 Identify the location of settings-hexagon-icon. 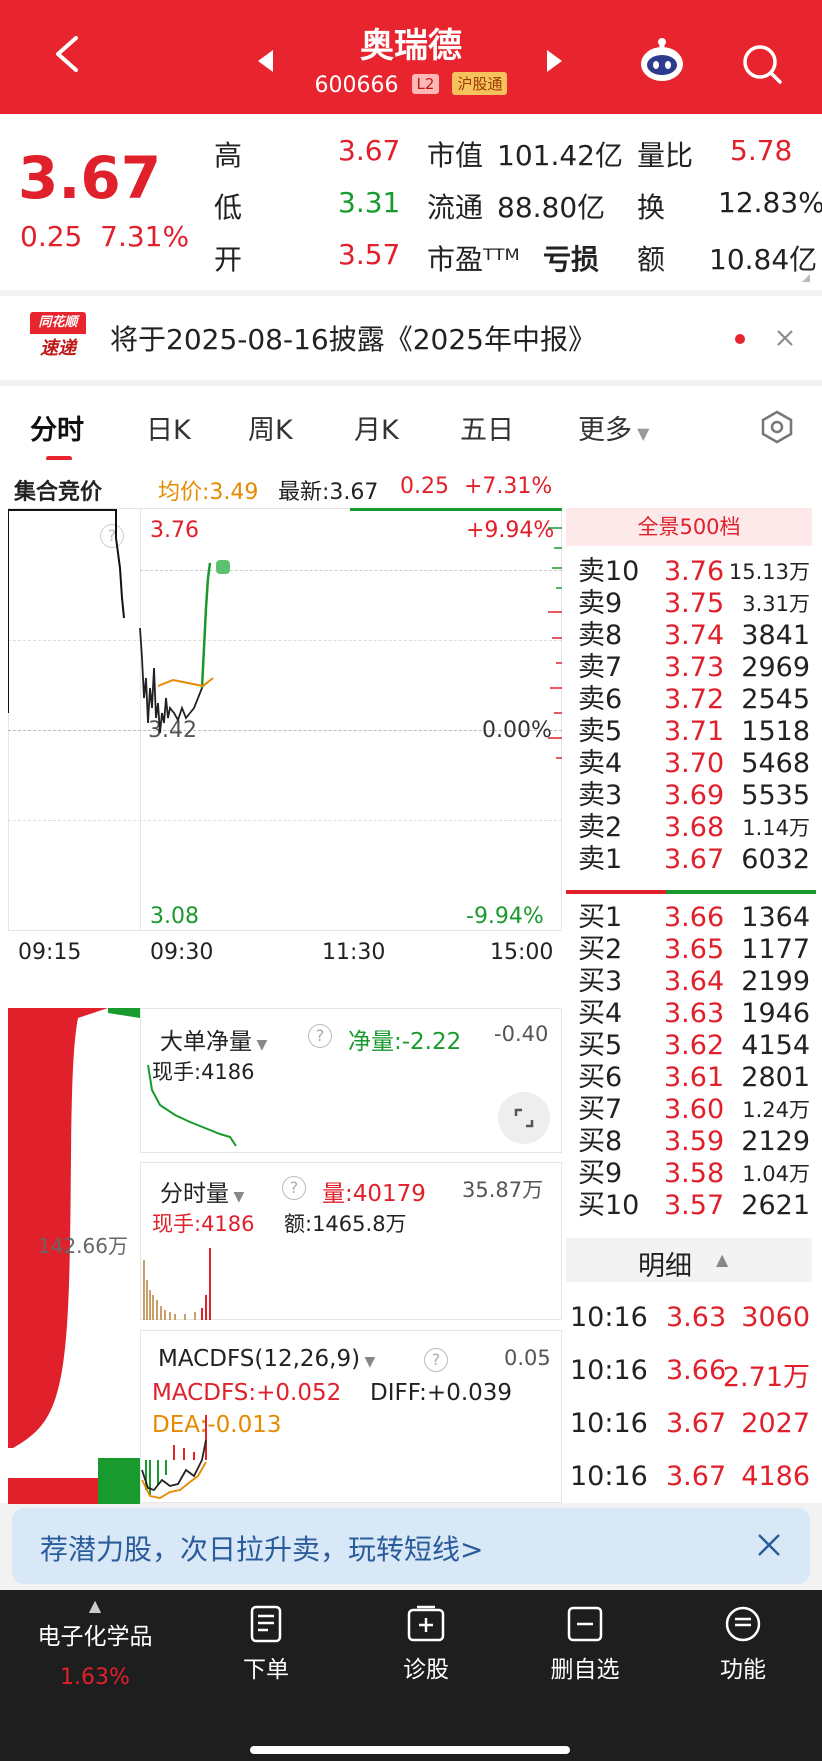
(777, 427).